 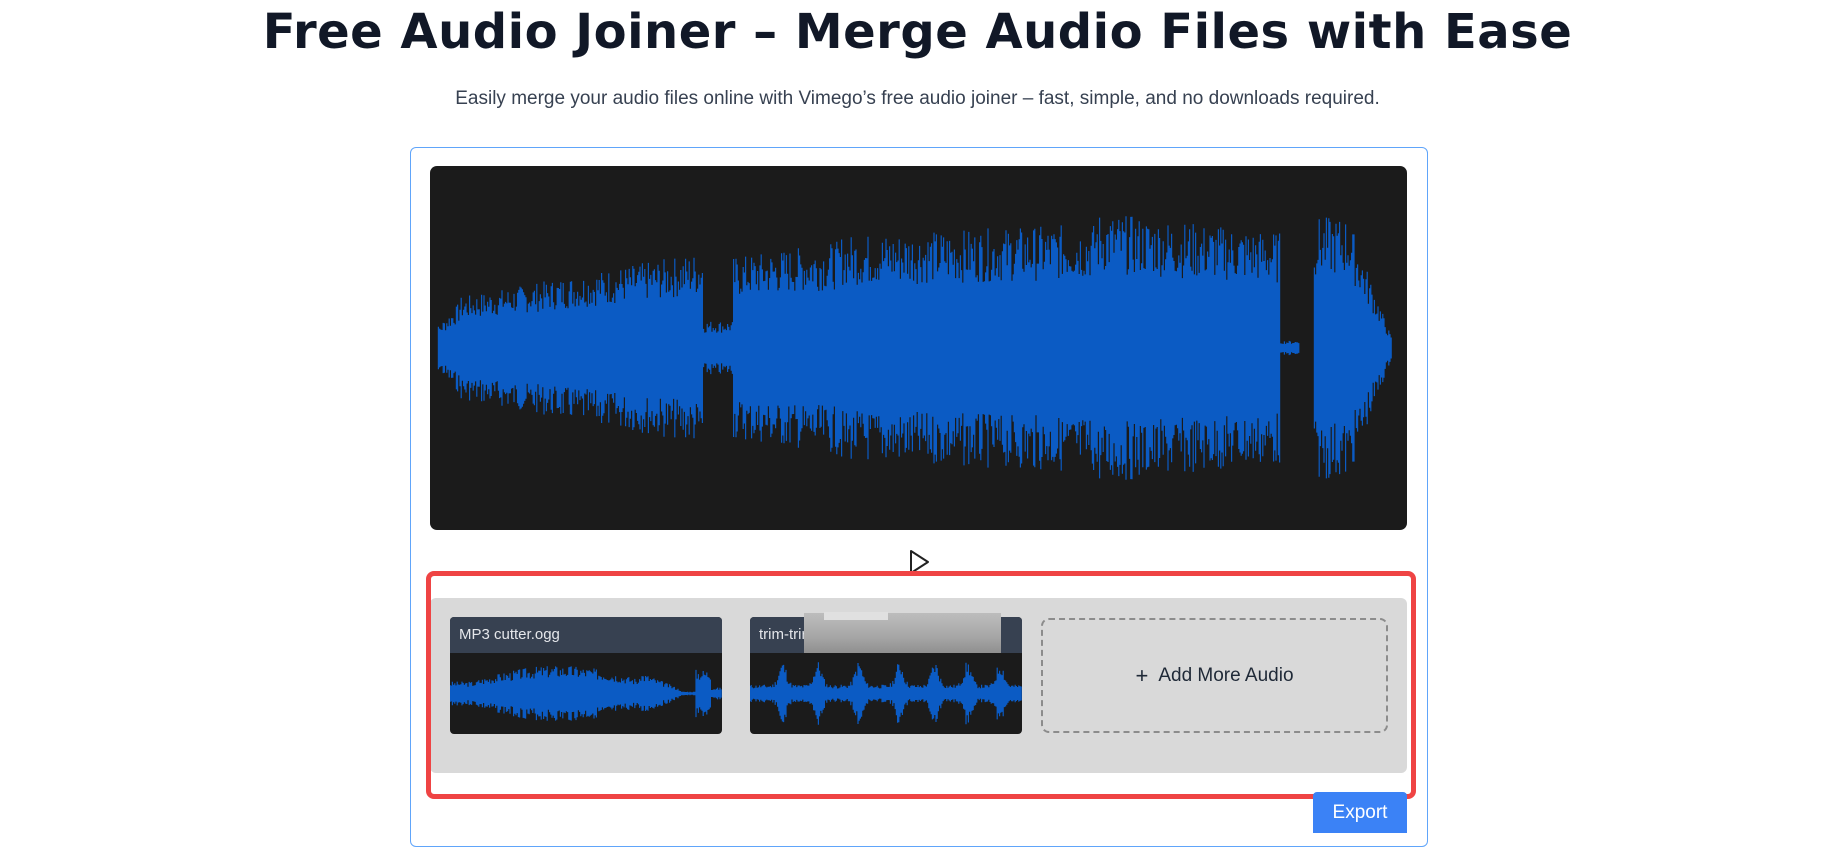 I want to click on highlight-box, so click(x=921, y=685).